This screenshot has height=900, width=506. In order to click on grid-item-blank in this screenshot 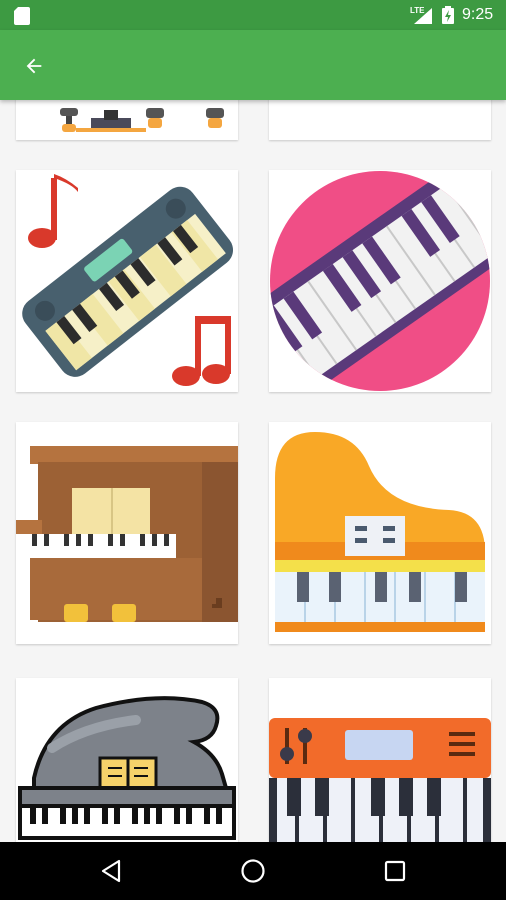, I will do `click(380, 120)`.